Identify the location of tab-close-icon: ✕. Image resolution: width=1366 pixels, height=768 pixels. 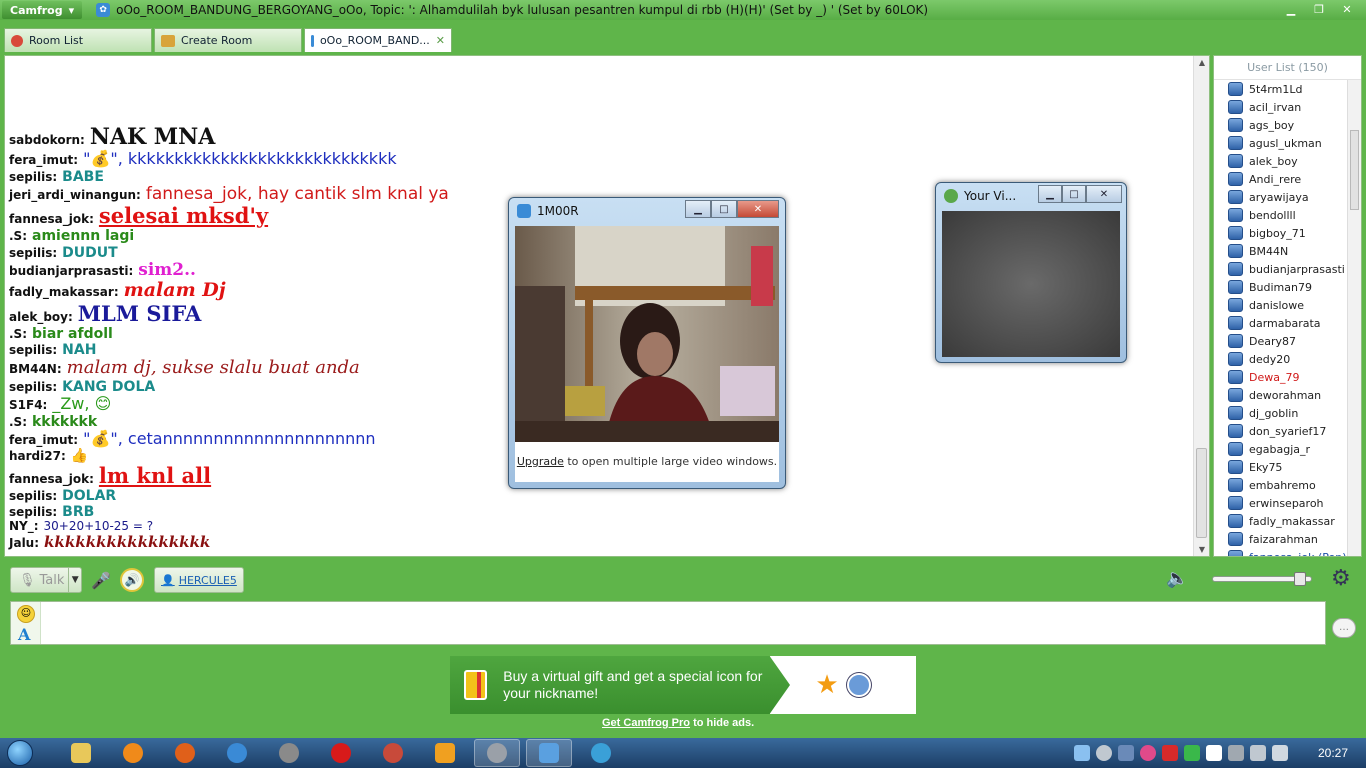
(440, 40).